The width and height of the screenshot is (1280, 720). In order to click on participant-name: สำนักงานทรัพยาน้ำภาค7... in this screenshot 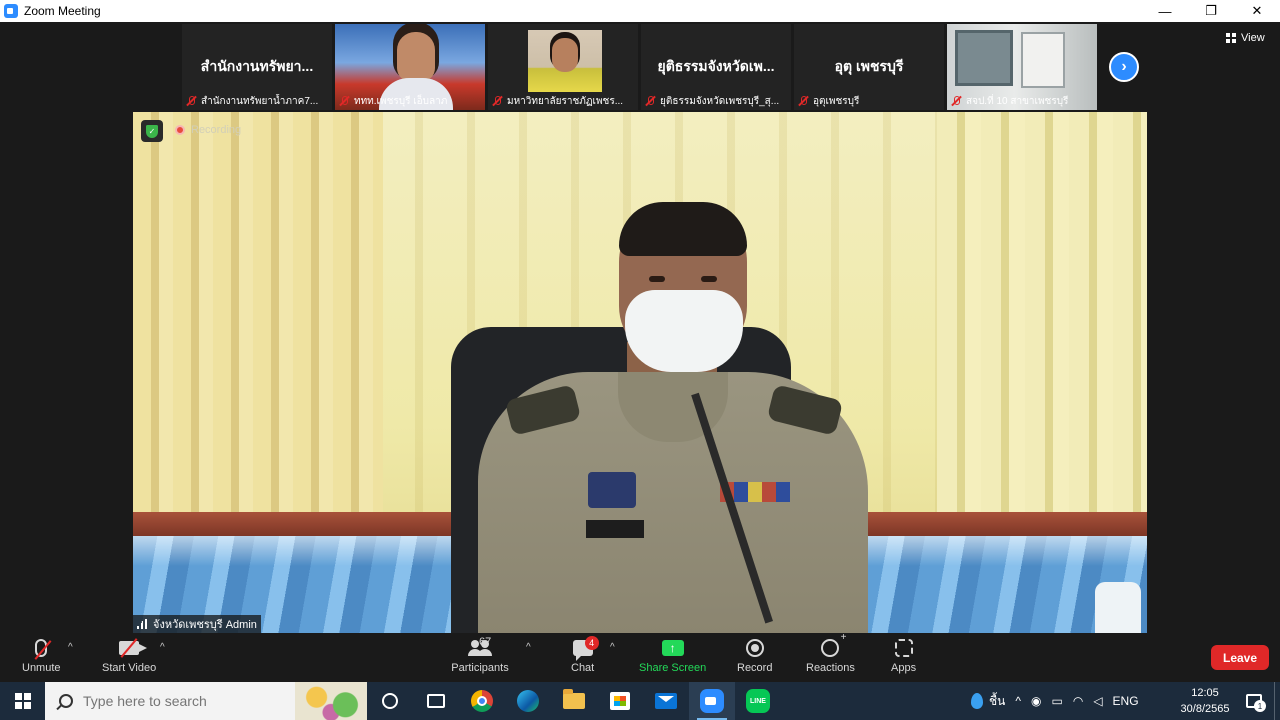, I will do `click(260, 101)`.